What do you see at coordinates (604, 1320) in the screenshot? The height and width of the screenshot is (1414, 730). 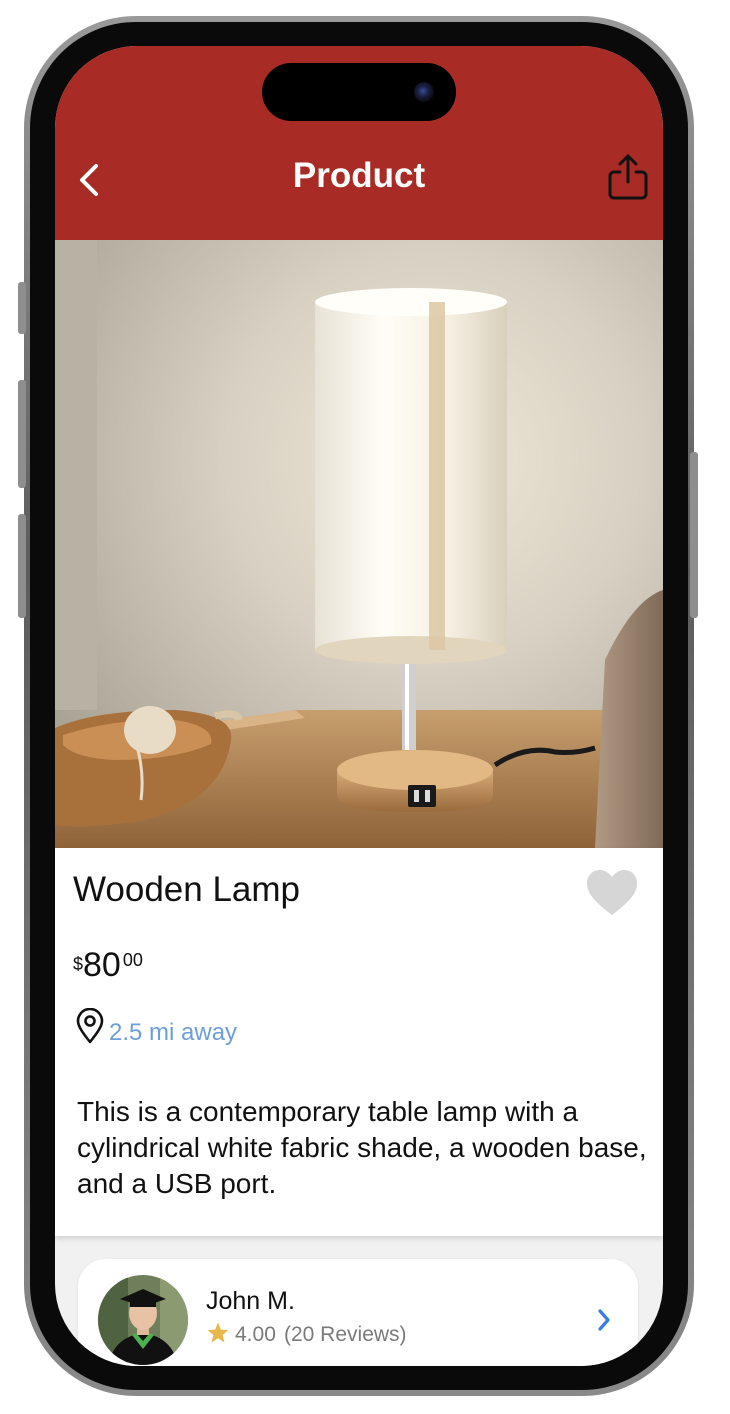 I see `chevron-right-icon` at bounding box center [604, 1320].